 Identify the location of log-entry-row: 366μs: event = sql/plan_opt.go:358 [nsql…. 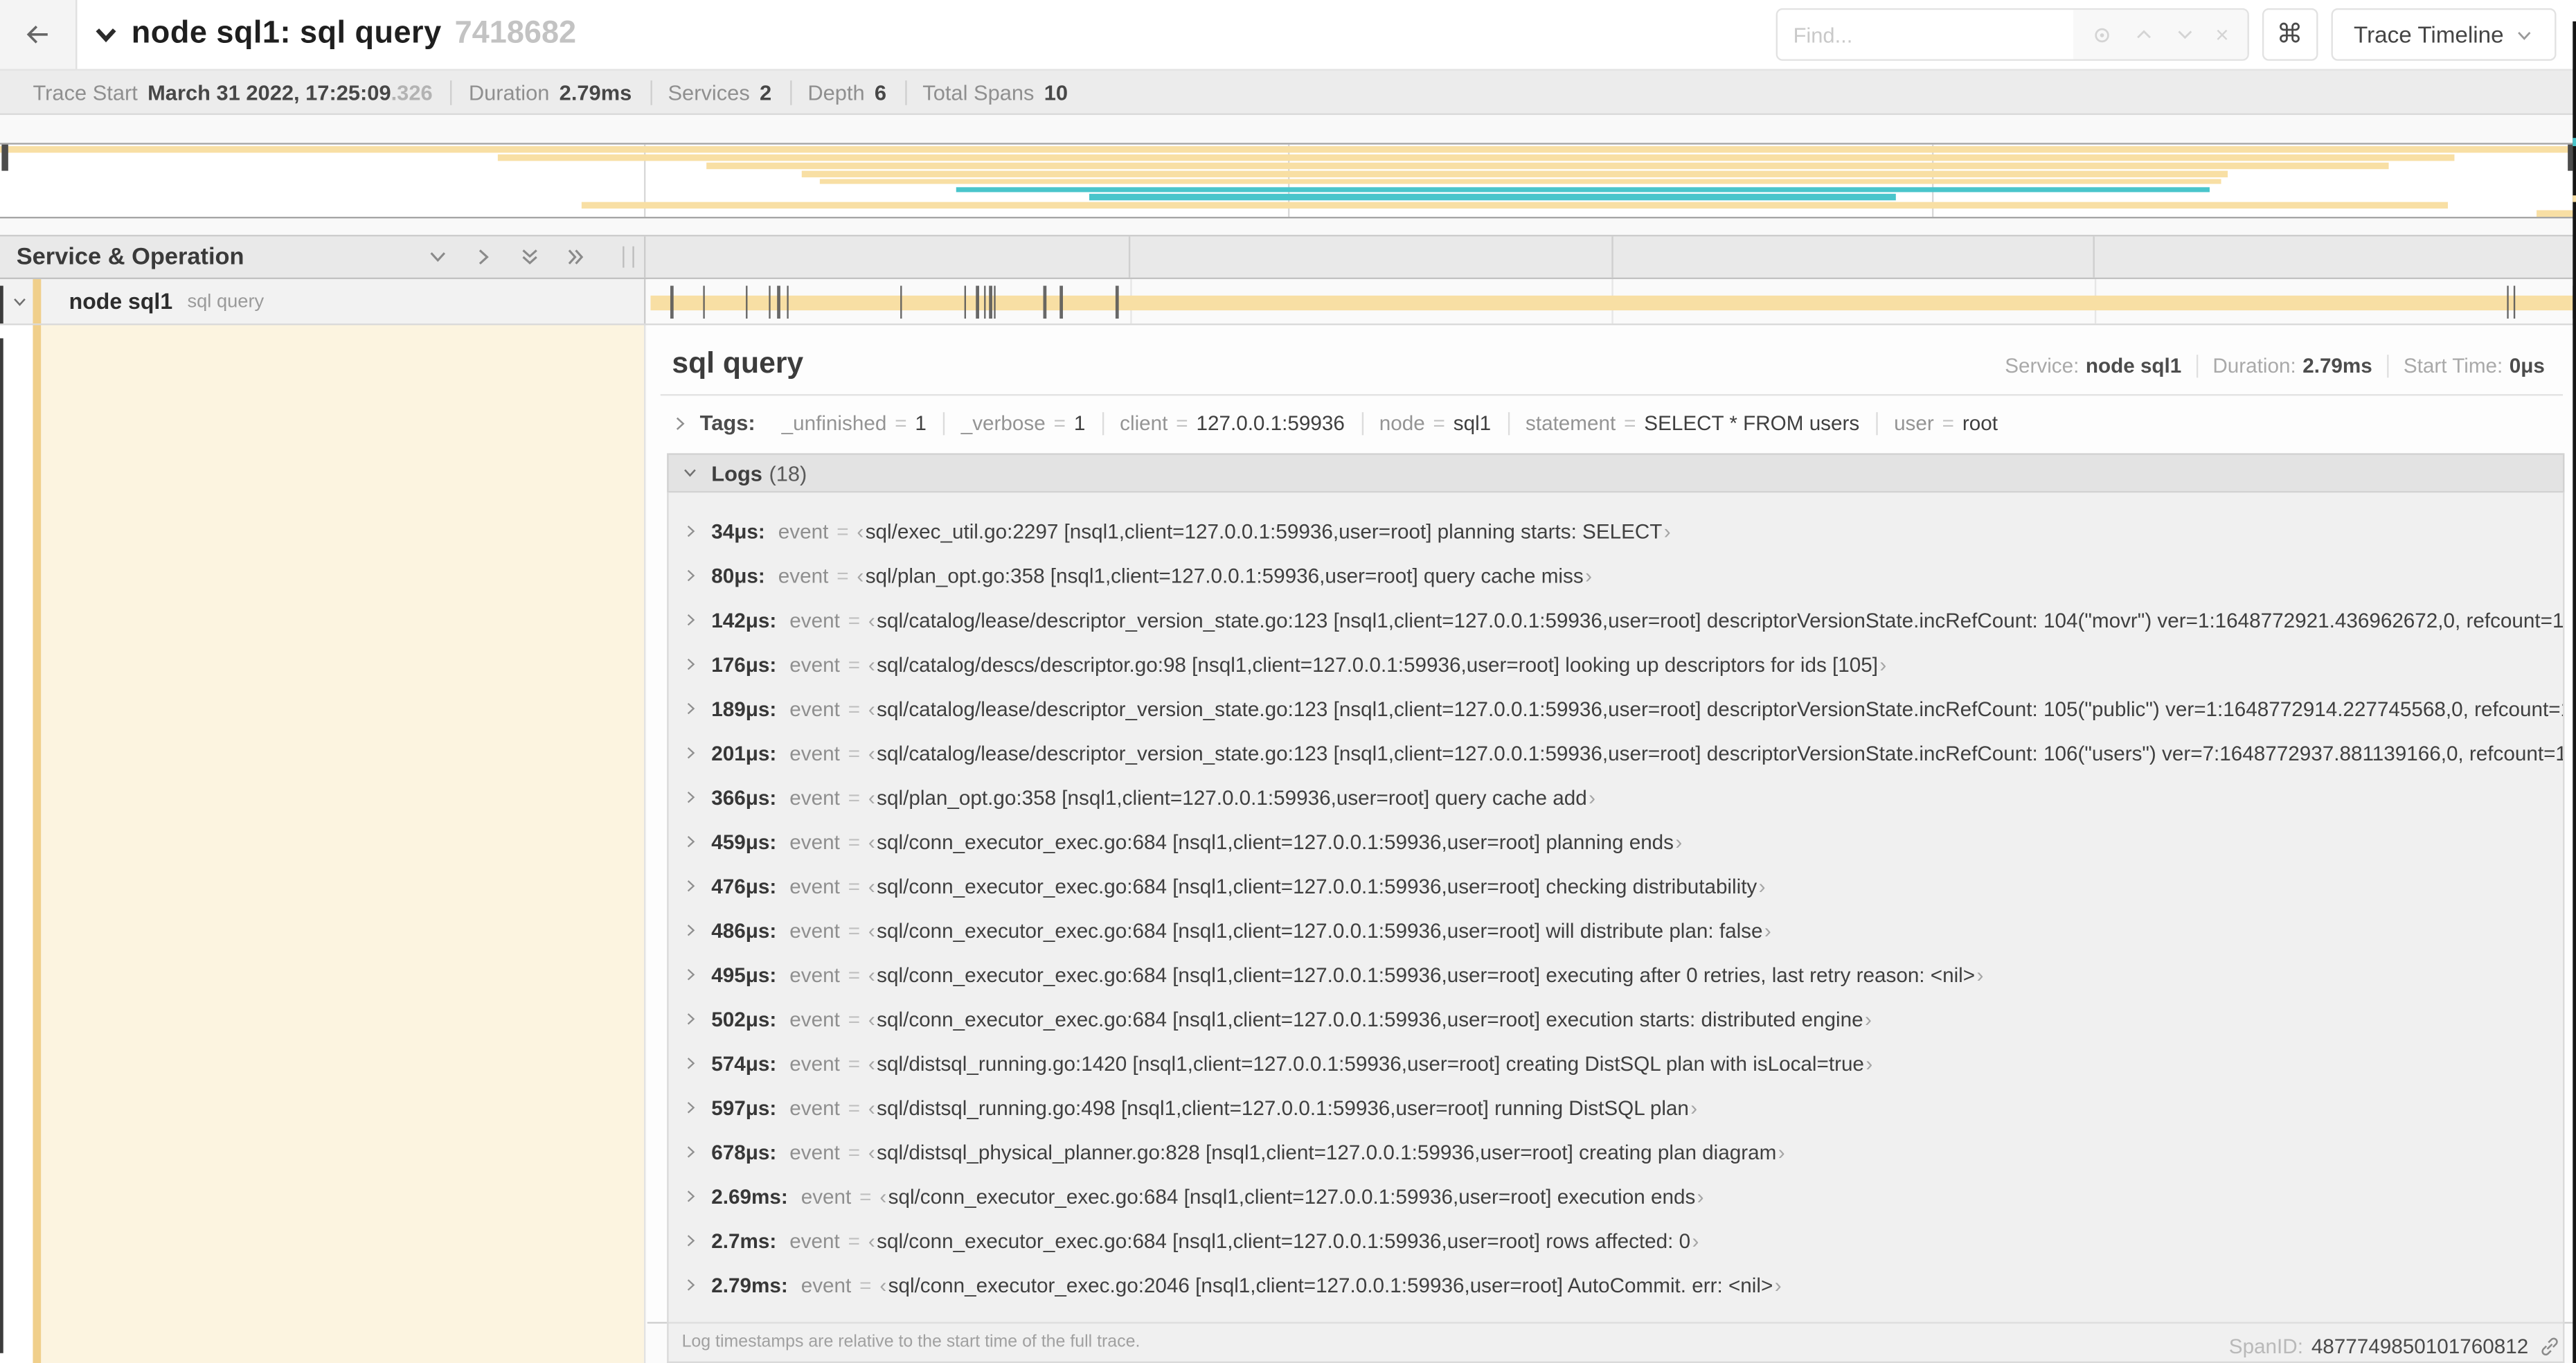
(1616, 797).